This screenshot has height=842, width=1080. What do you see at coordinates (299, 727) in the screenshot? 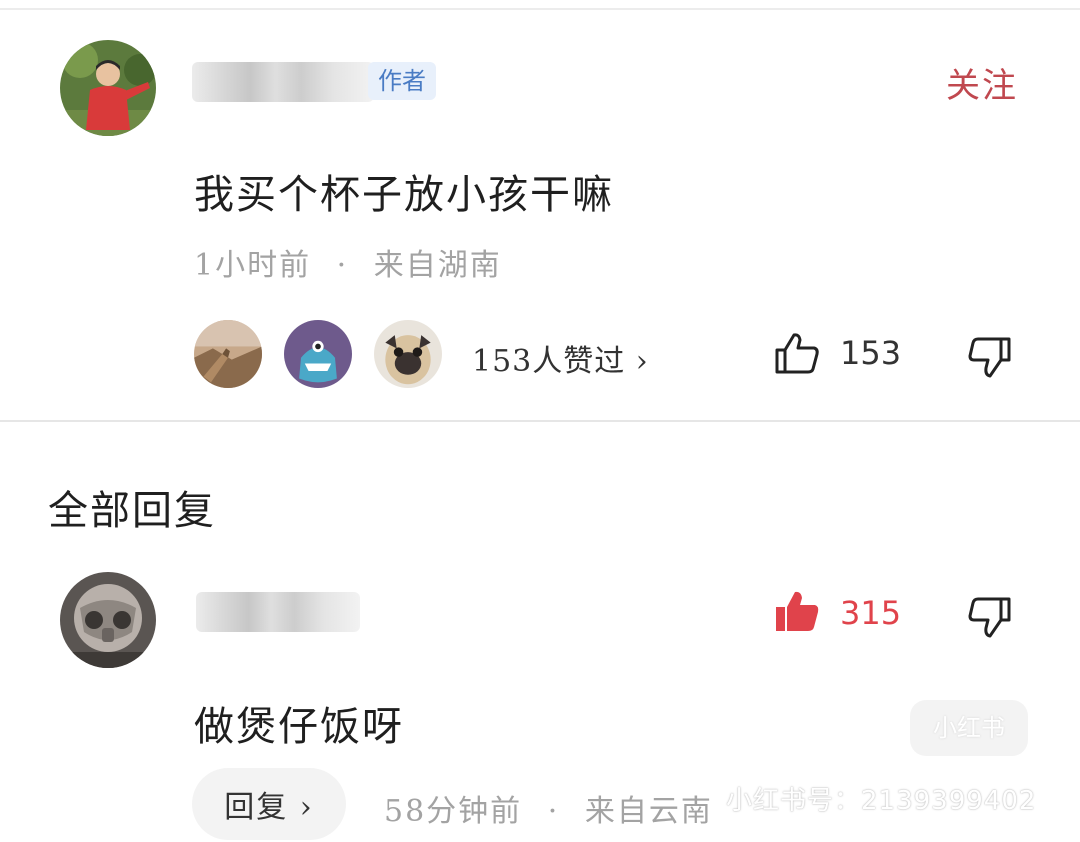
I see `reply-text: 做煲仔饭呀` at bounding box center [299, 727].